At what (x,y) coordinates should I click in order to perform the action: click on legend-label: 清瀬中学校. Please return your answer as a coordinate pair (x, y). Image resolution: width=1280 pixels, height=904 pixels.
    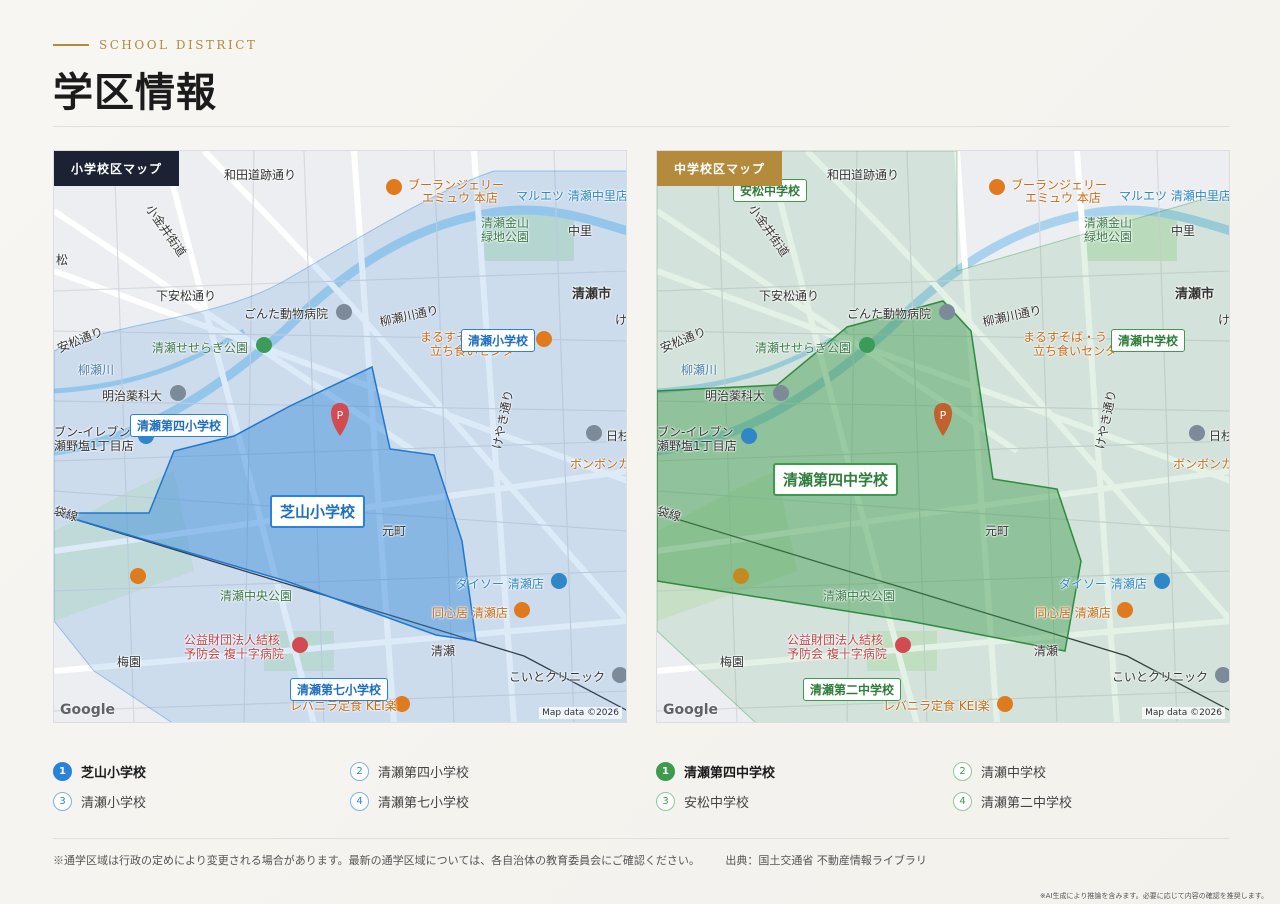
    Looking at the image, I should click on (1014, 773).